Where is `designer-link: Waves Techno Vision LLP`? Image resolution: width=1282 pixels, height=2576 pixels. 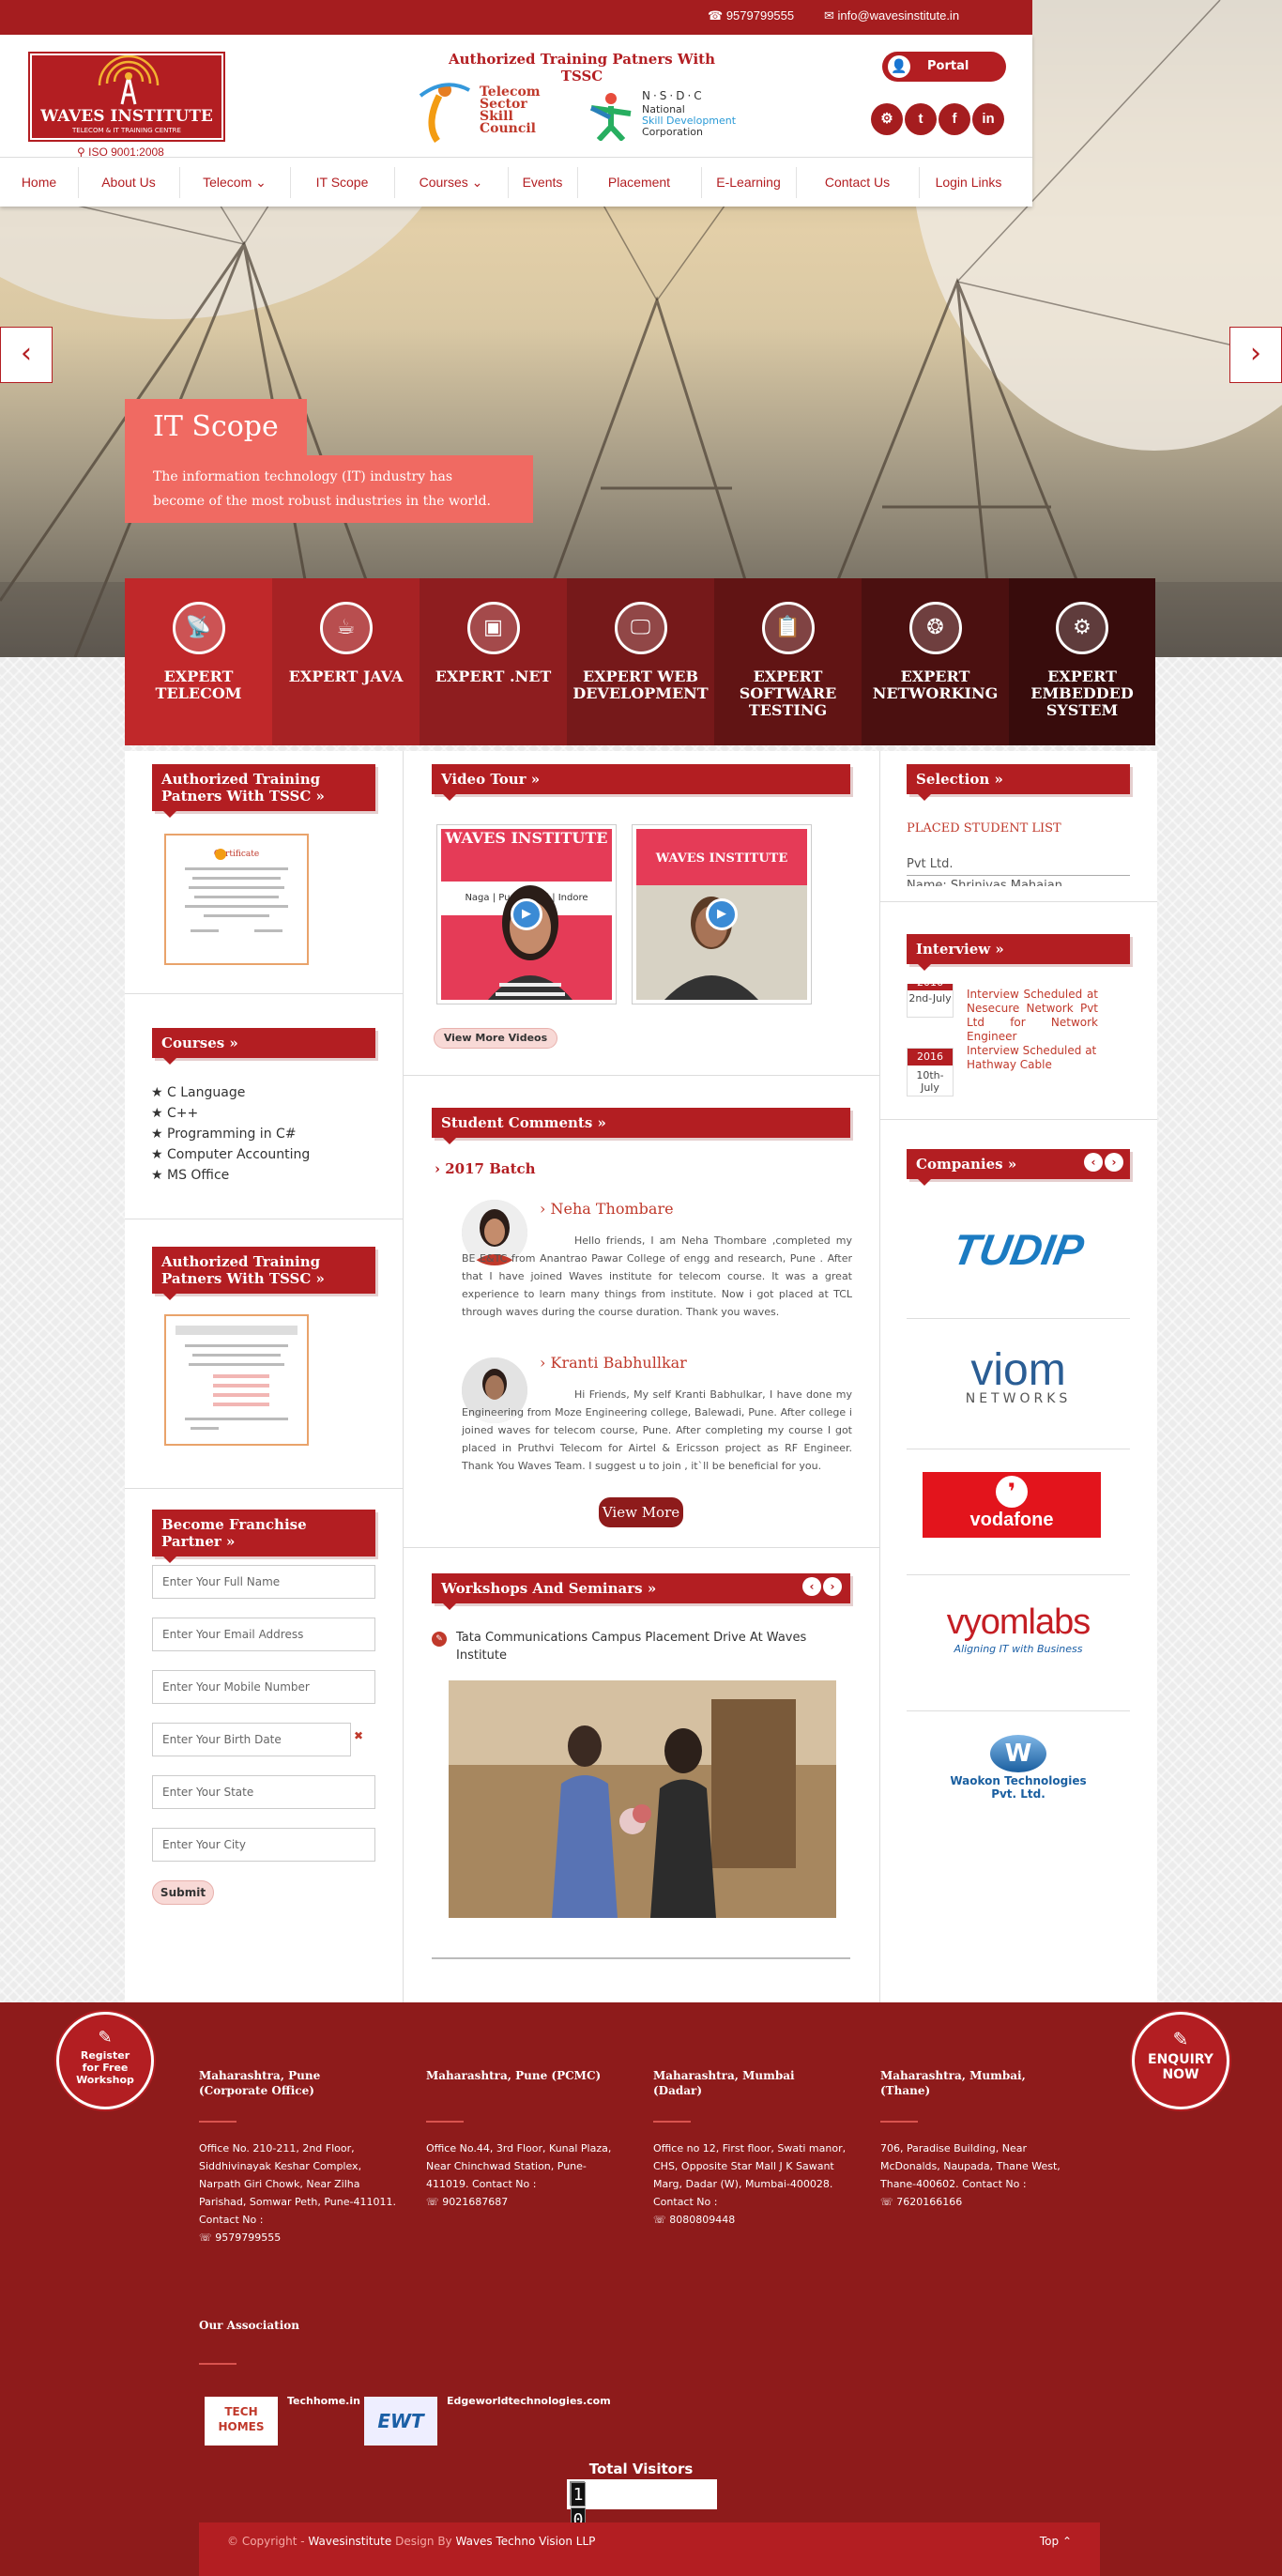 designer-link: Waves Techno Vision LLP is located at coordinates (526, 2541).